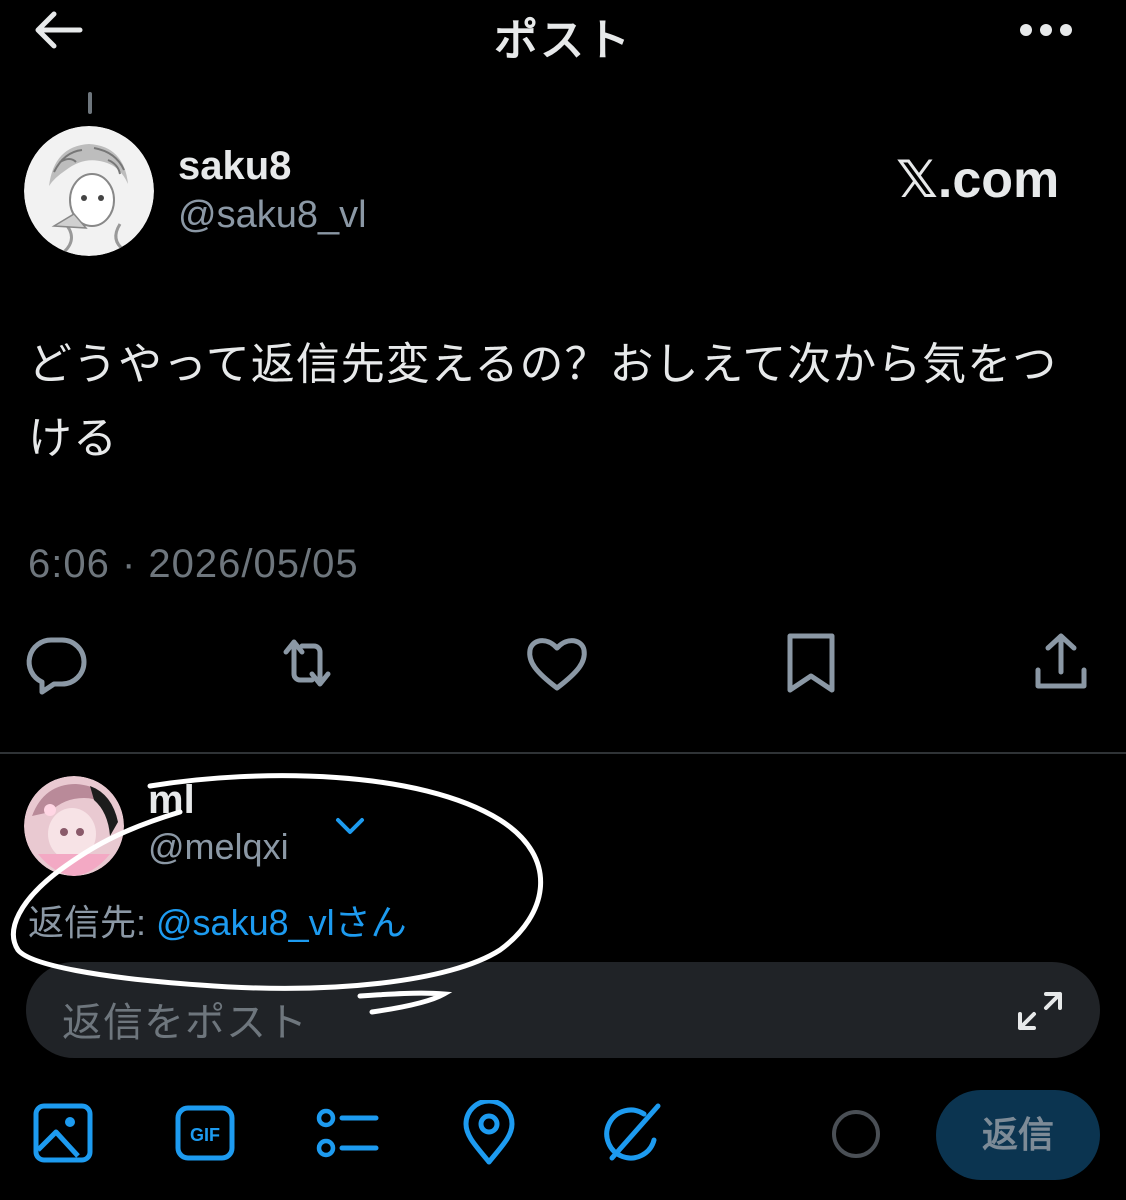  I want to click on reply-button: 返信, so click(1018, 1135).